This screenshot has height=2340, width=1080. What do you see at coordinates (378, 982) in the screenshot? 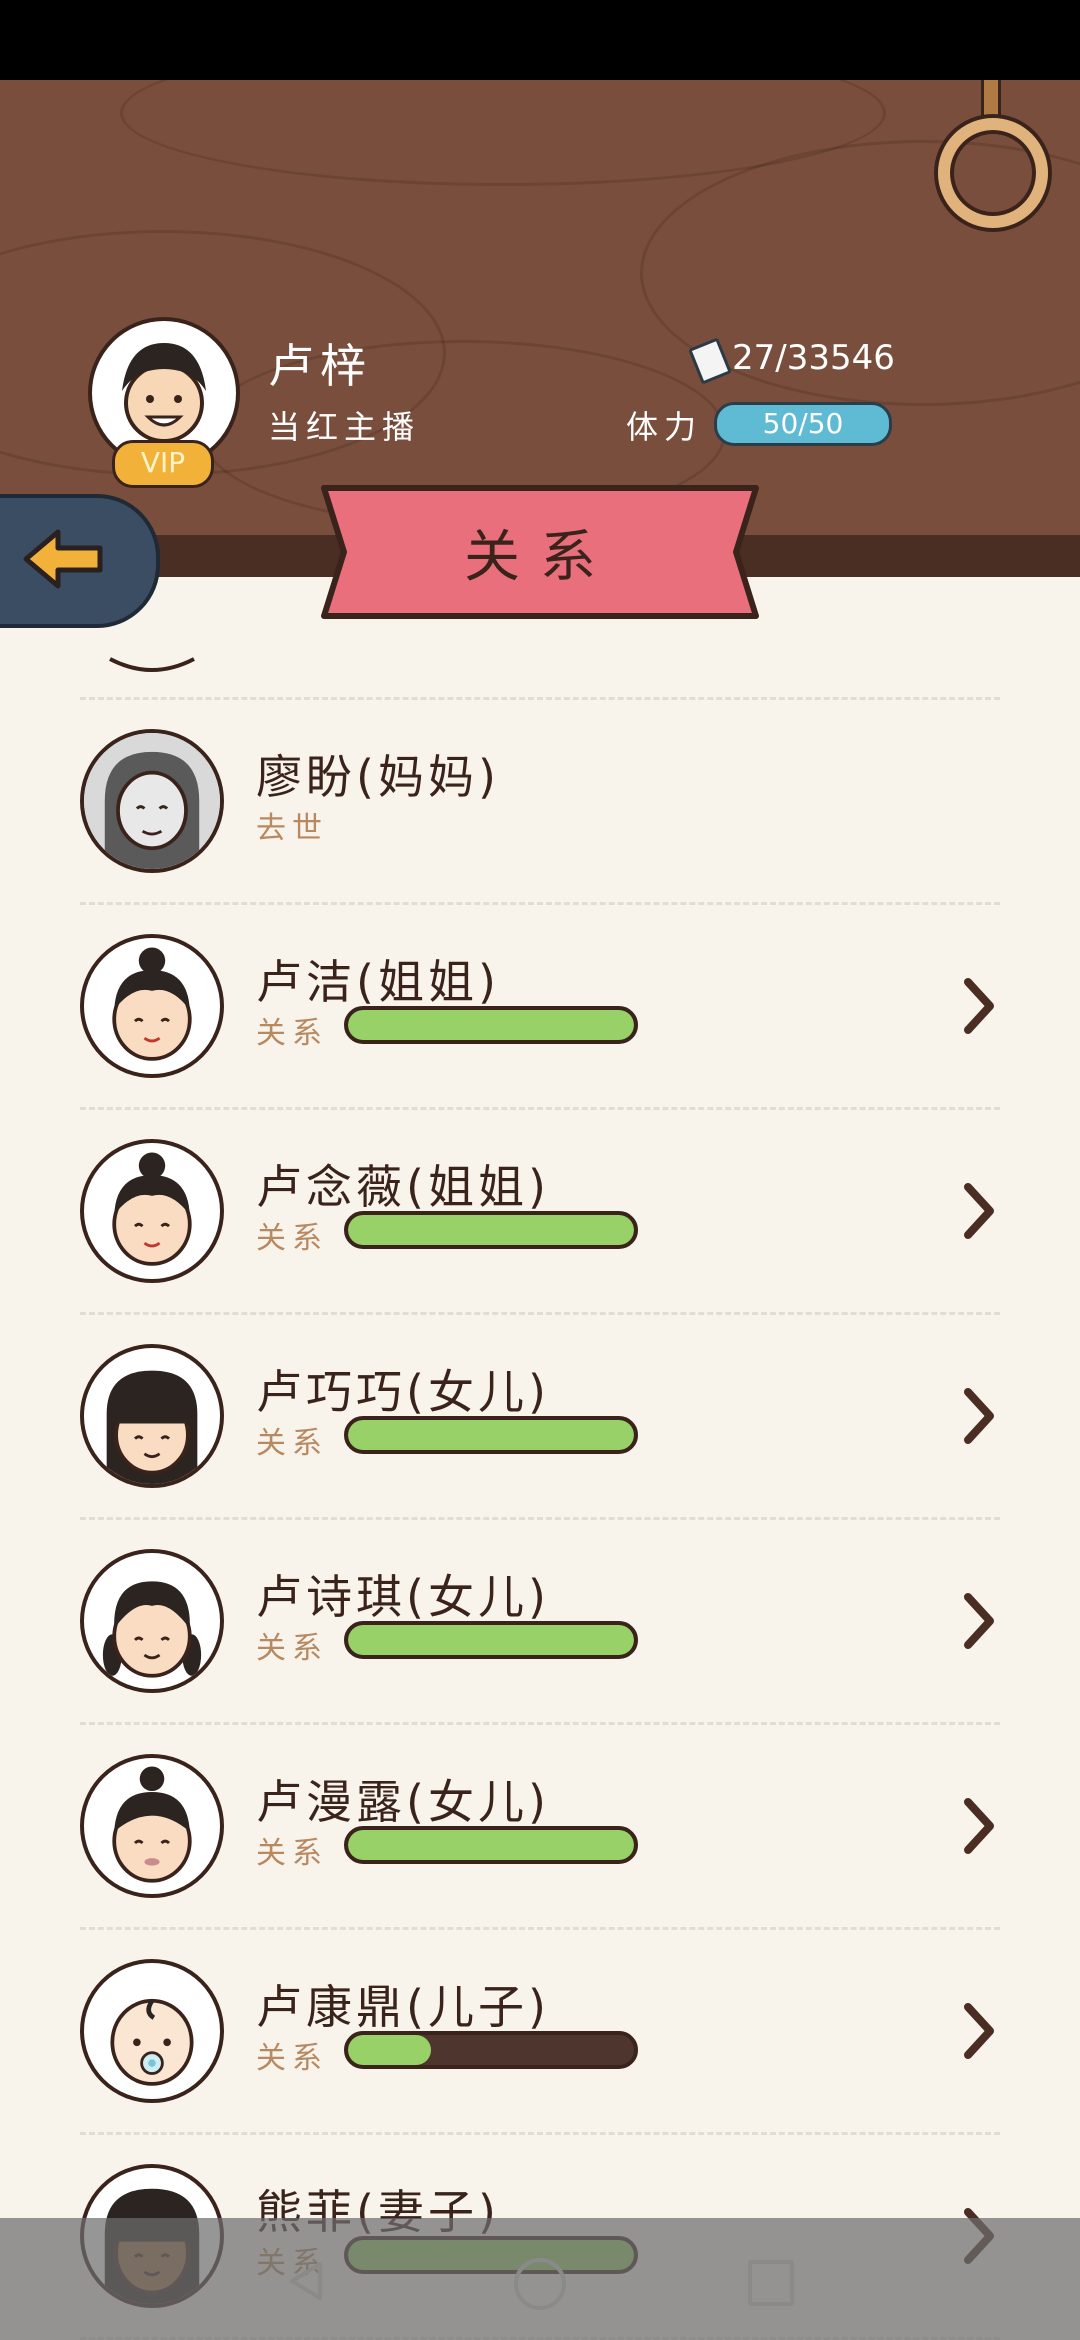
I see `relation-name: 卢洁(姐姐)` at bounding box center [378, 982].